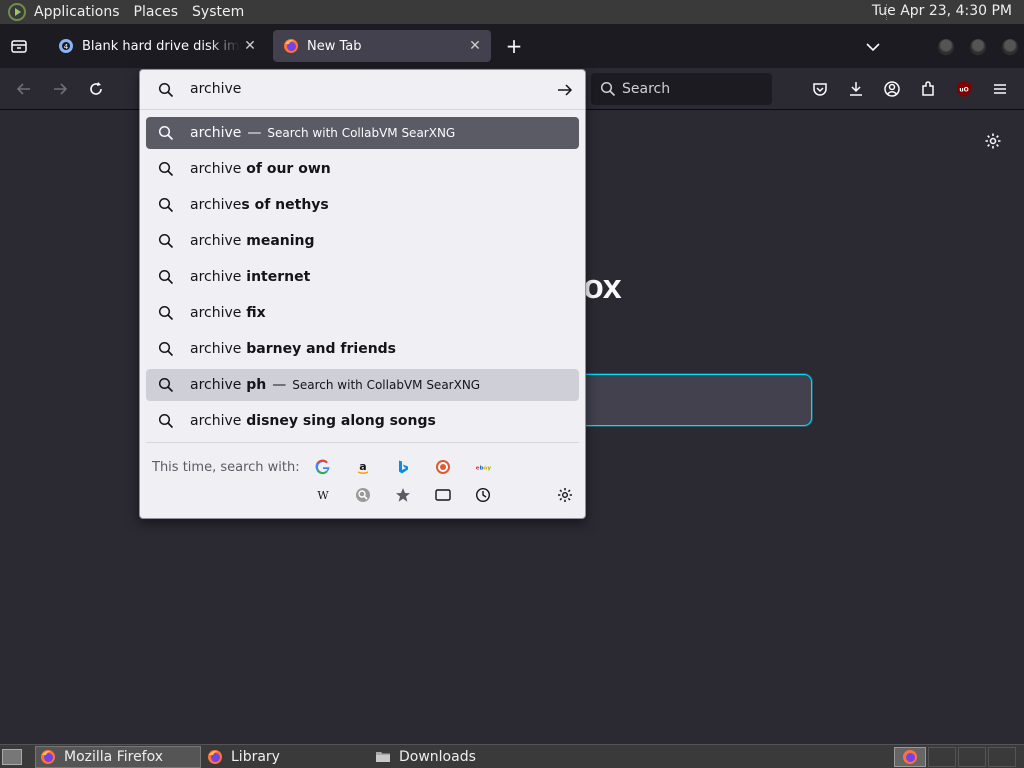 The height and width of the screenshot is (768, 1024). Describe the element at coordinates (437, 757) in the screenshot. I see `taskbar-item-label: Downloads` at that location.